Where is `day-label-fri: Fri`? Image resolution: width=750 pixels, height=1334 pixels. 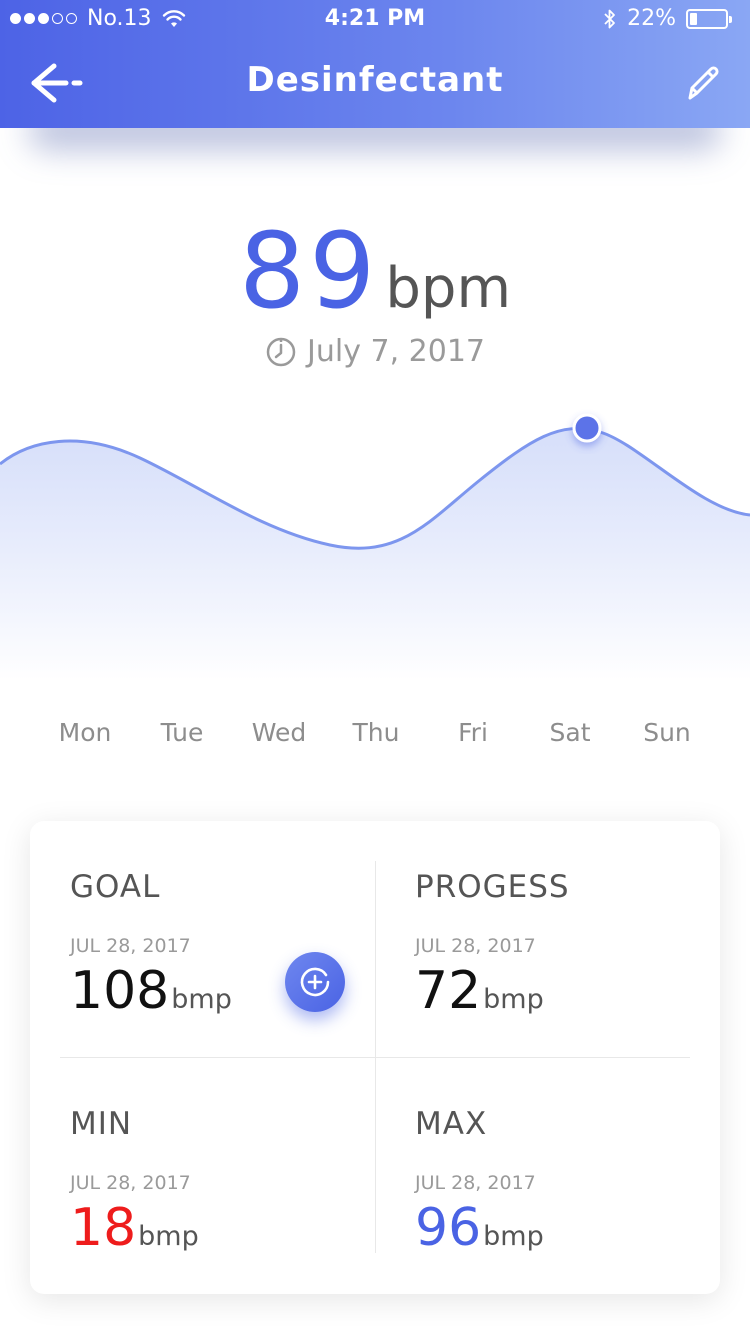 day-label-fri: Fri is located at coordinates (473, 732).